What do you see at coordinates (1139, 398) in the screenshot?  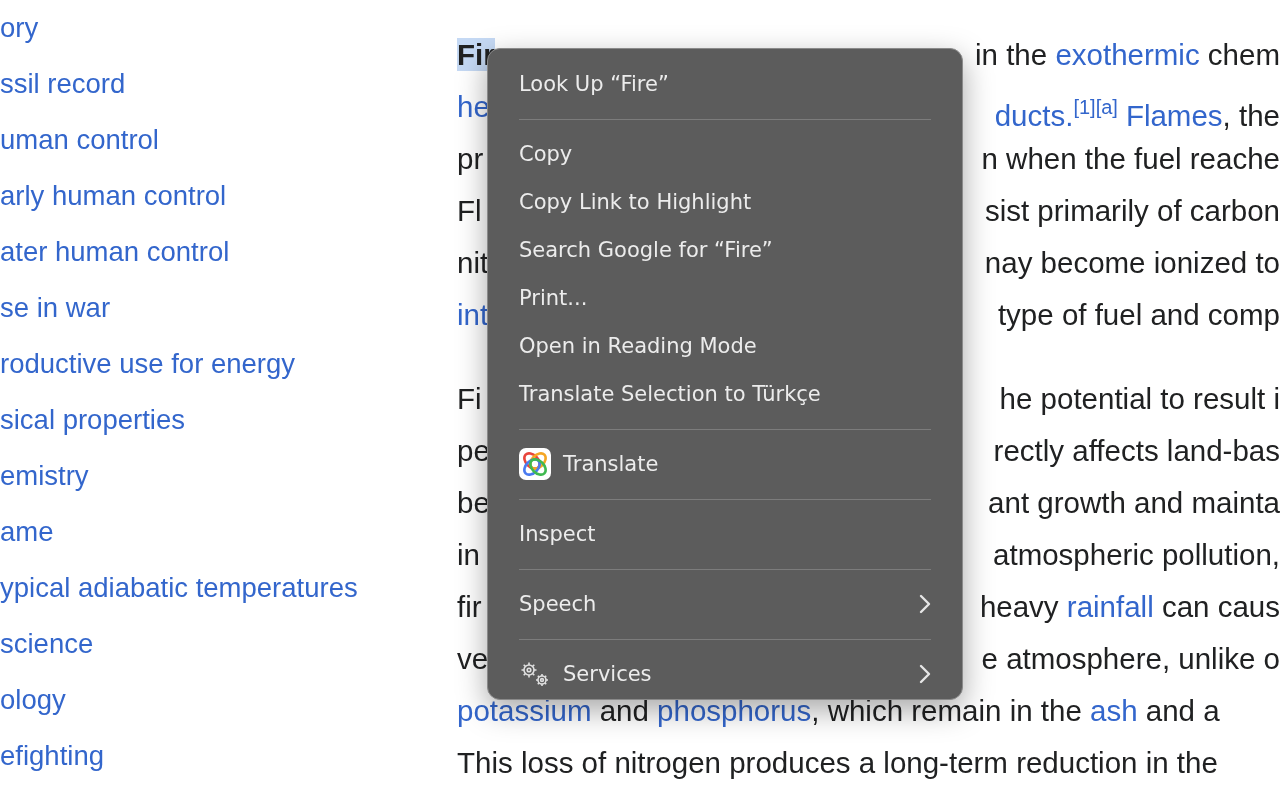 I see `body-text: he potential to result i` at bounding box center [1139, 398].